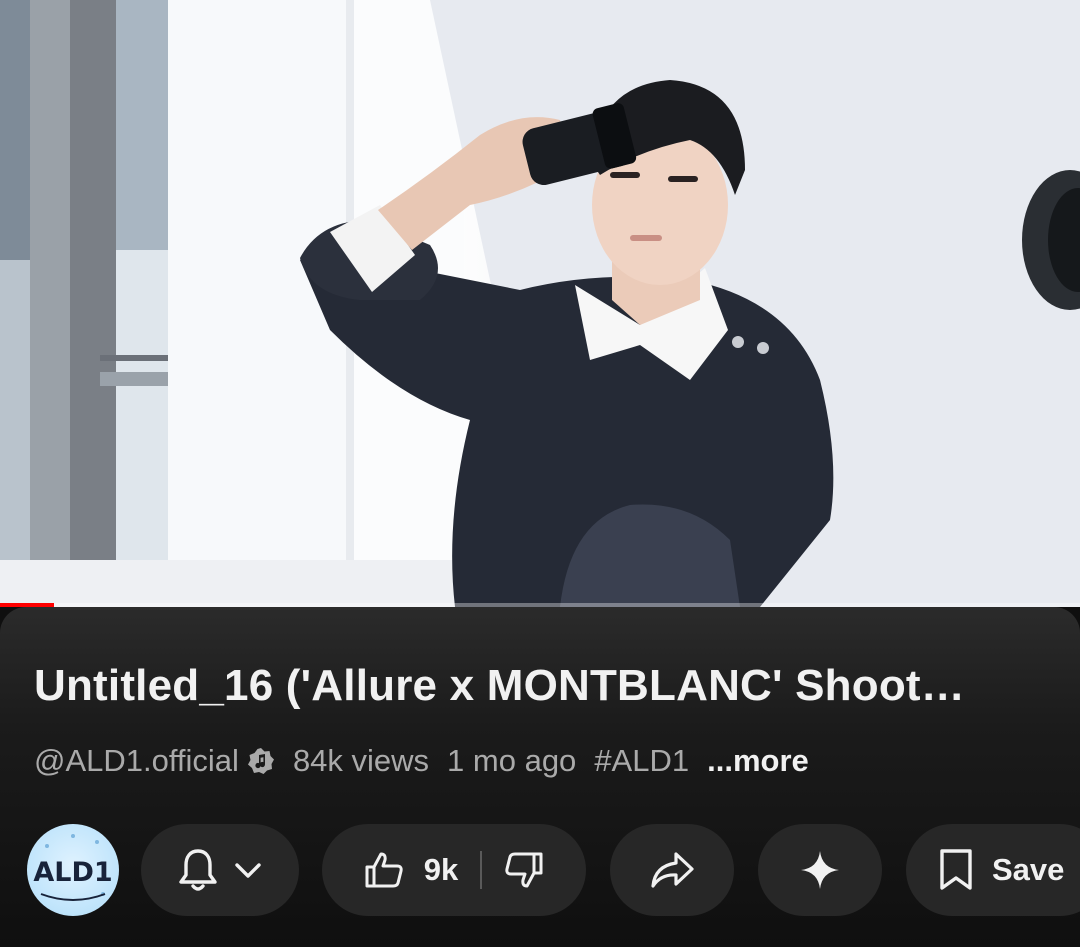 The width and height of the screenshot is (1080, 947). What do you see at coordinates (248, 870) in the screenshot?
I see `chevron-down-icon` at bounding box center [248, 870].